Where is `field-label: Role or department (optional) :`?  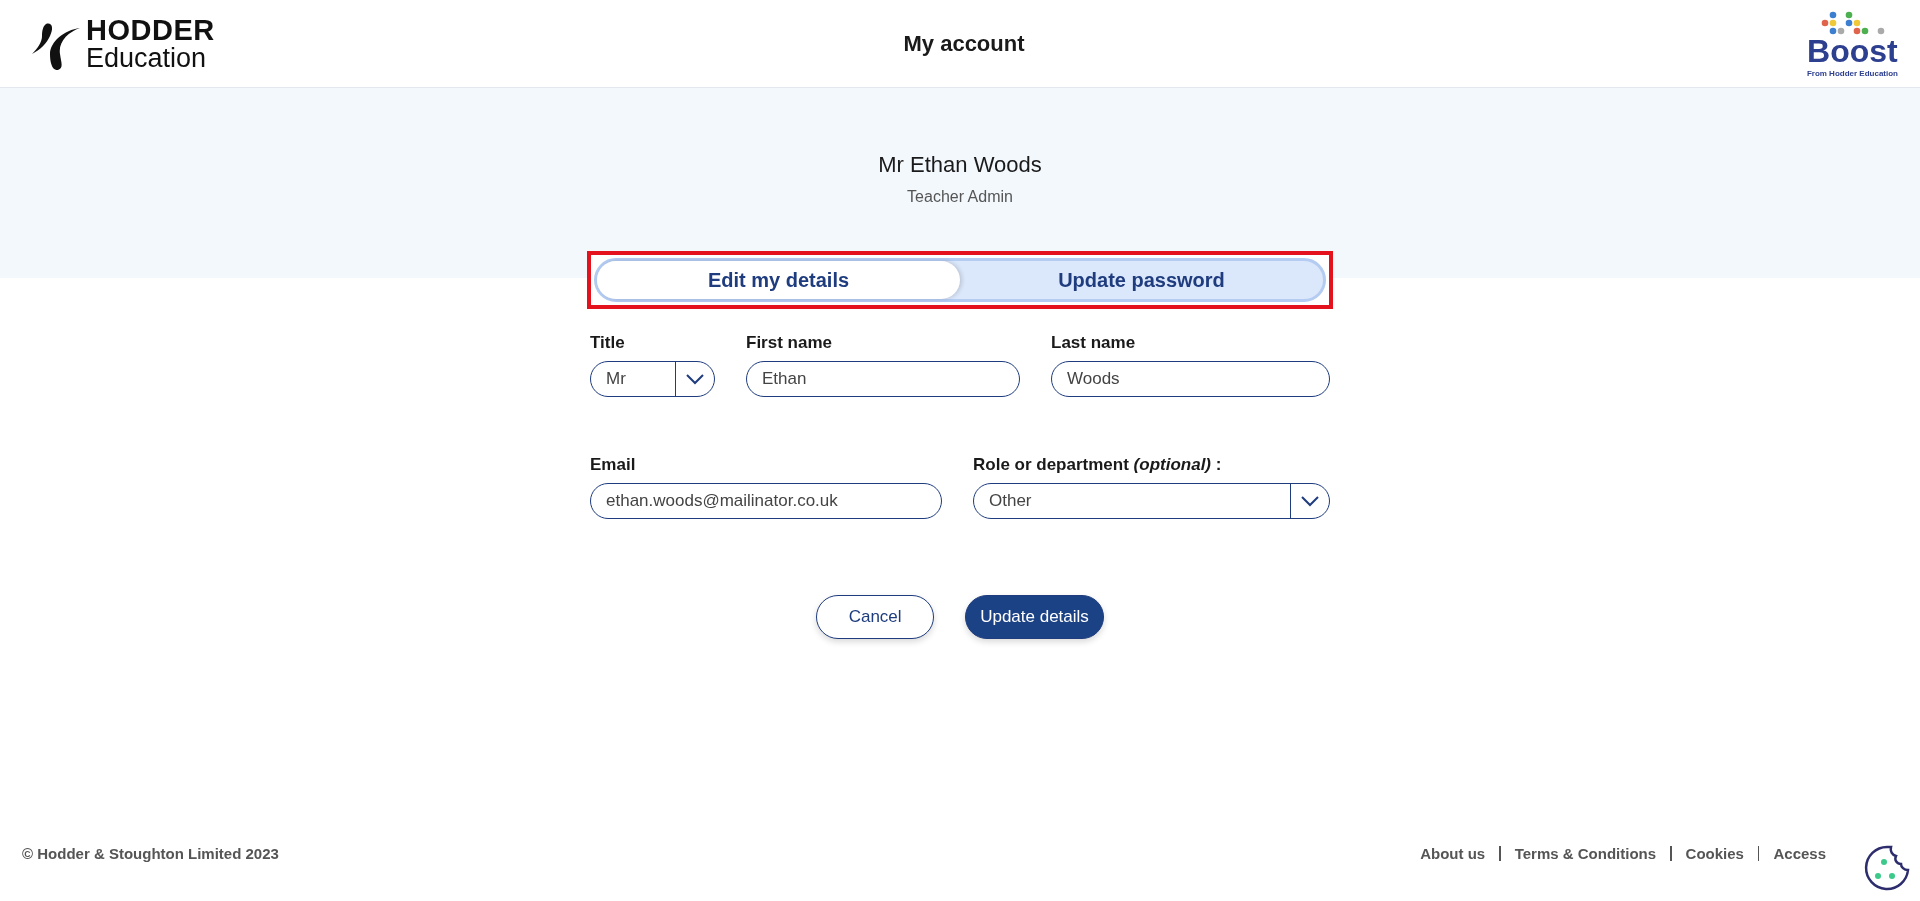
field-label: Role or department (optional) : is located at coordinates (1098, 465).